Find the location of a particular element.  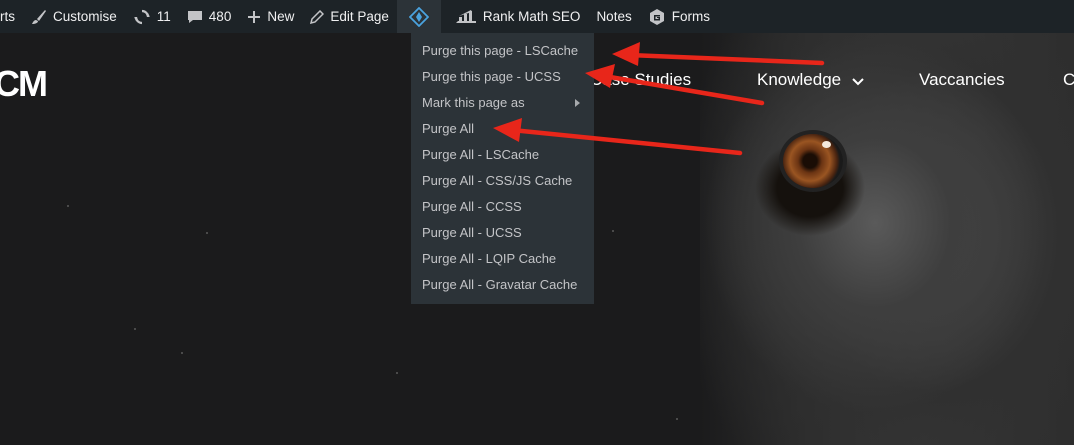

admin-bar-item-customise: Customise is located at coordinates (74, 16).